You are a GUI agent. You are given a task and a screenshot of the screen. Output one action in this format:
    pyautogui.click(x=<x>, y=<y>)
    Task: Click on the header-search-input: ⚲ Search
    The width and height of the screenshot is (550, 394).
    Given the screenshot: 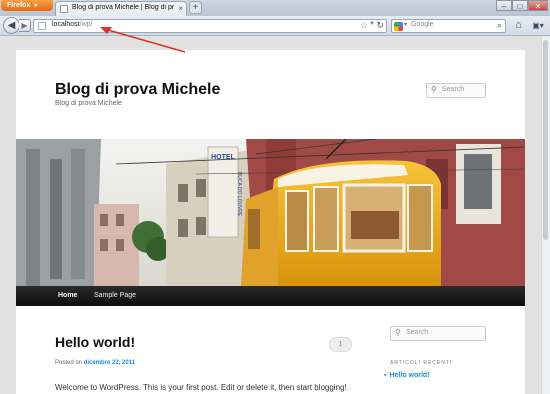 What is the action you would take?
    pyautogui.click(x=456, y=90)
    